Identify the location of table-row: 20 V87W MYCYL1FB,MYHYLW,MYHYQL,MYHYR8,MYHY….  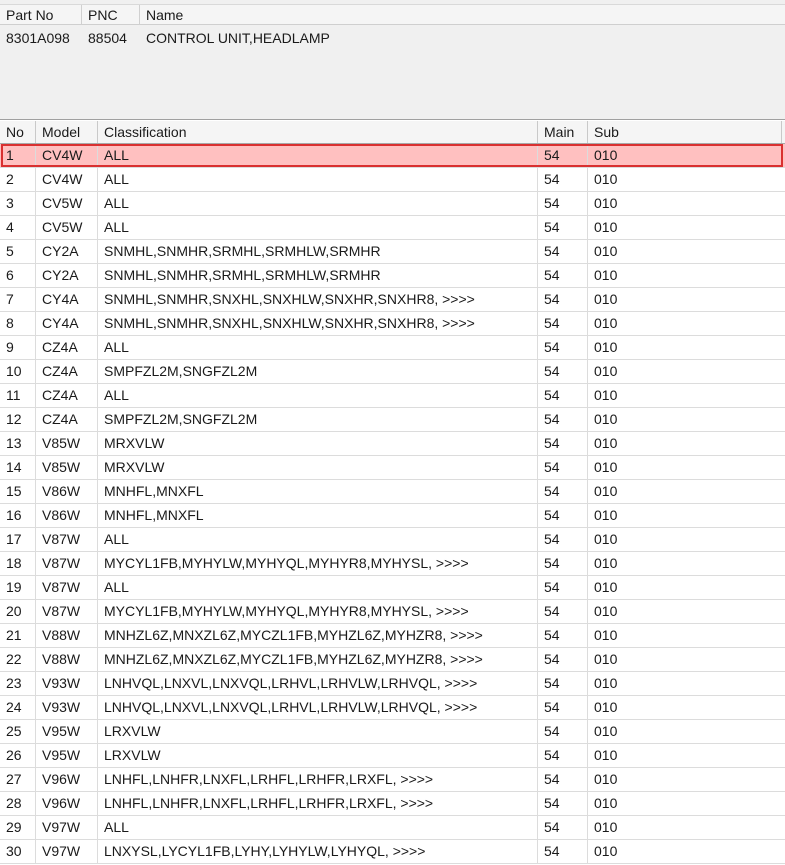
(392, 612).